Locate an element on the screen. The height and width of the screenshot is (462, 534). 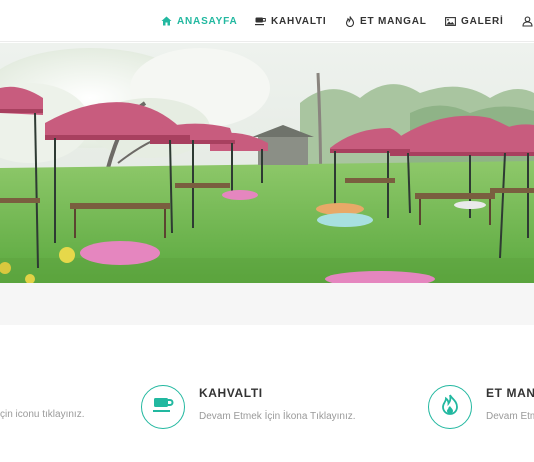
nav-item-user is located at coordinates (527, 21).